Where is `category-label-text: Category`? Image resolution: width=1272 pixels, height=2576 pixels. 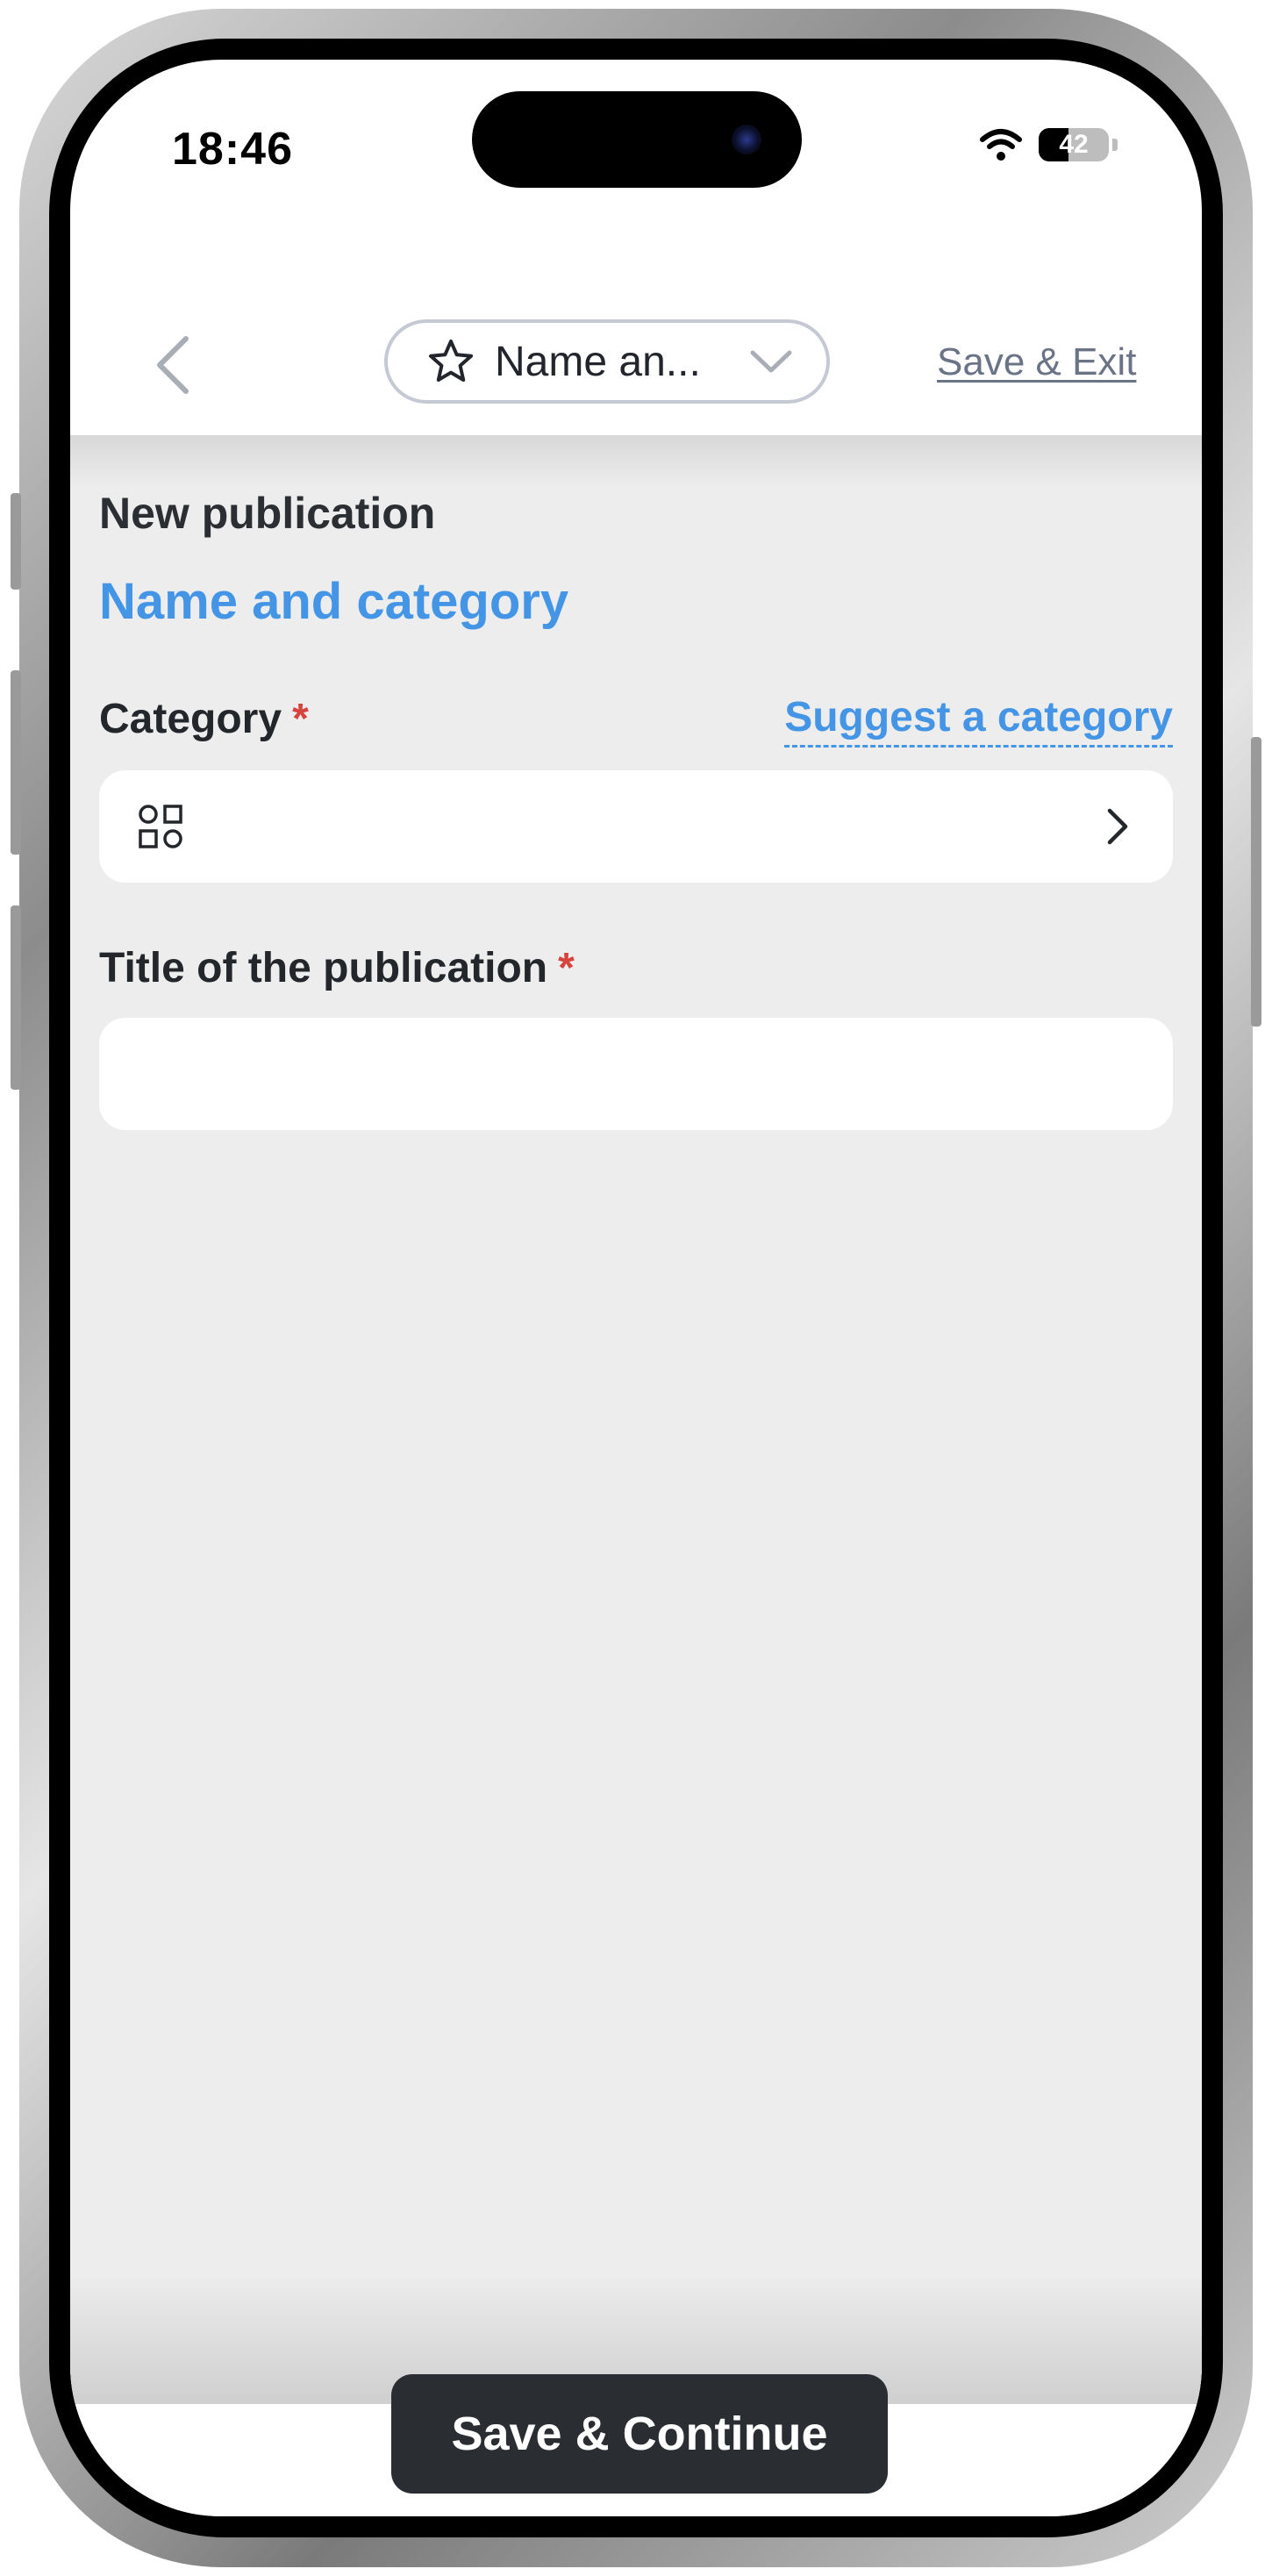 category-label-text: Category is located at coordinates (190, 719).